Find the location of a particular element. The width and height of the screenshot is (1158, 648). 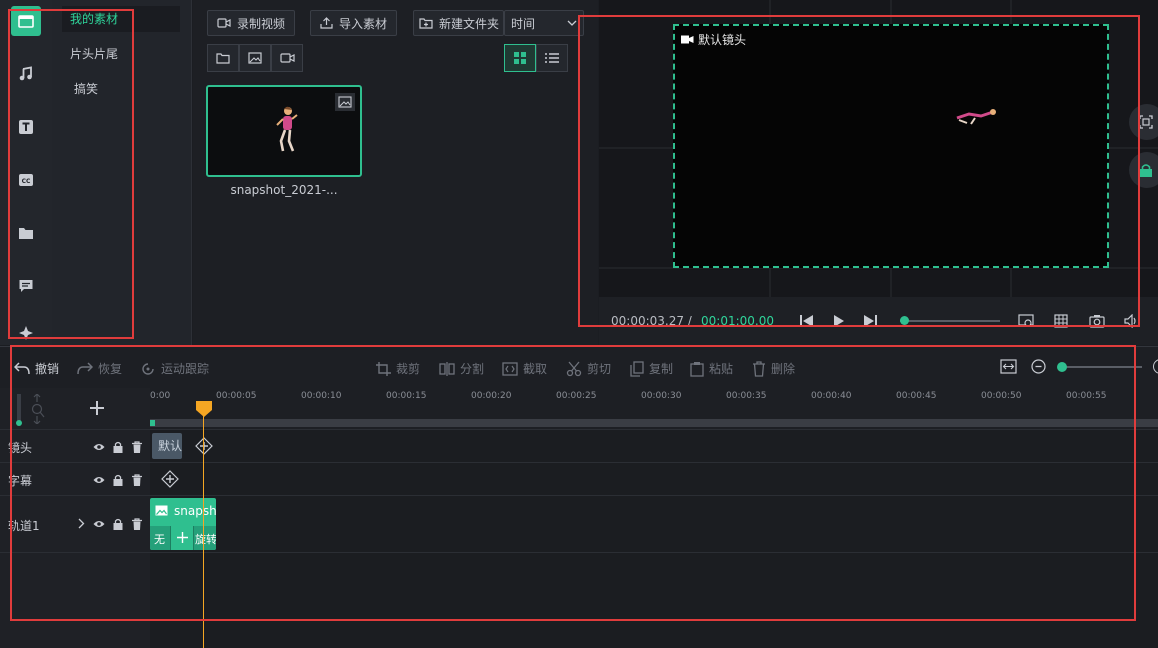

list-view-button is located at coordinates (552, 58).